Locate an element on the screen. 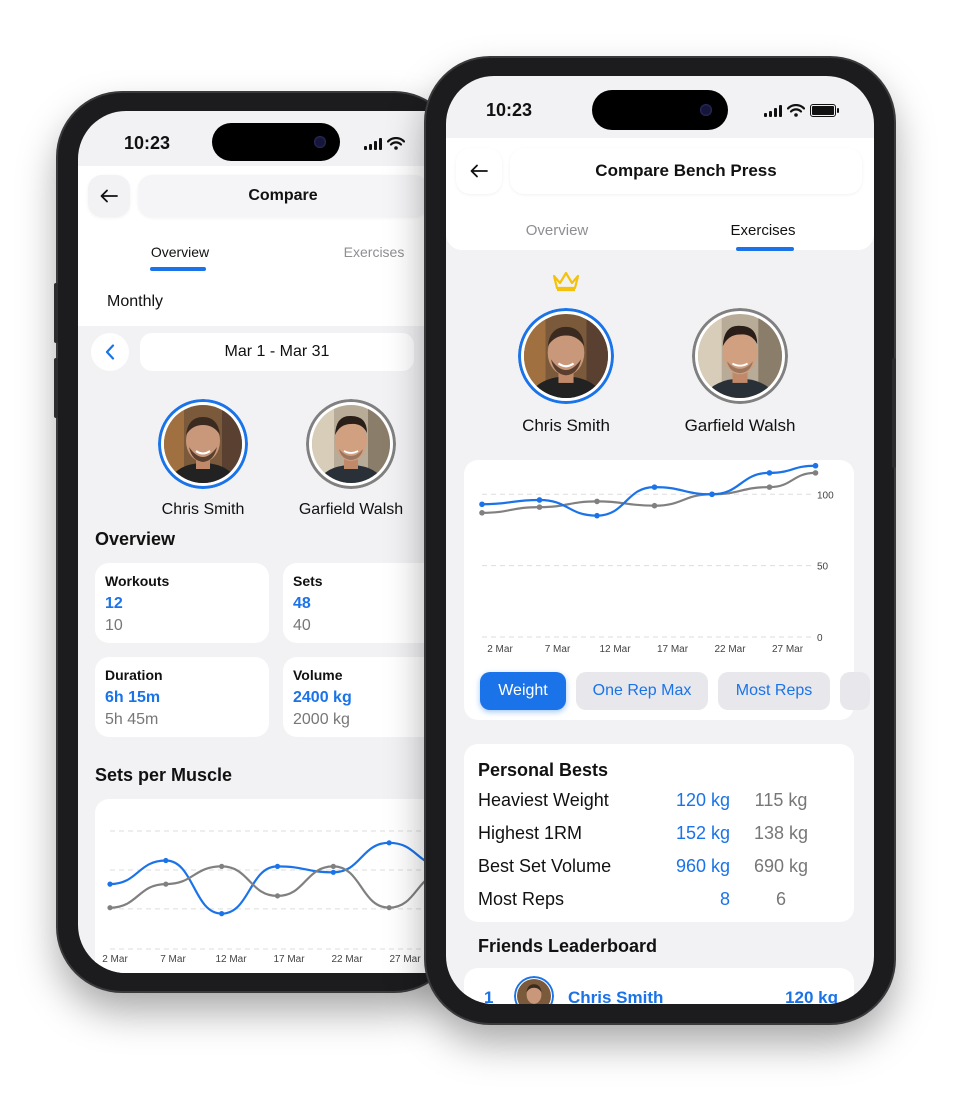  leaderboard-rank: 1 is located at coordinates (489, 996).